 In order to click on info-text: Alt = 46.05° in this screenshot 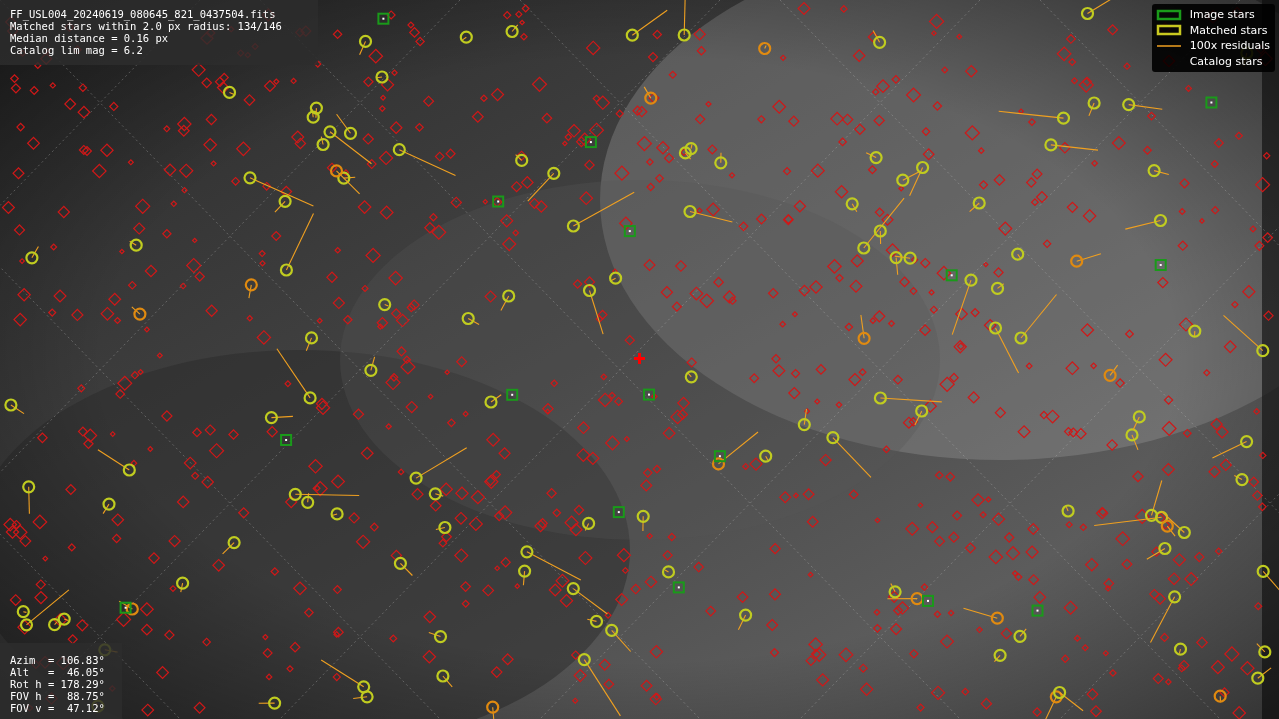, I will do `click(58, 672)`.